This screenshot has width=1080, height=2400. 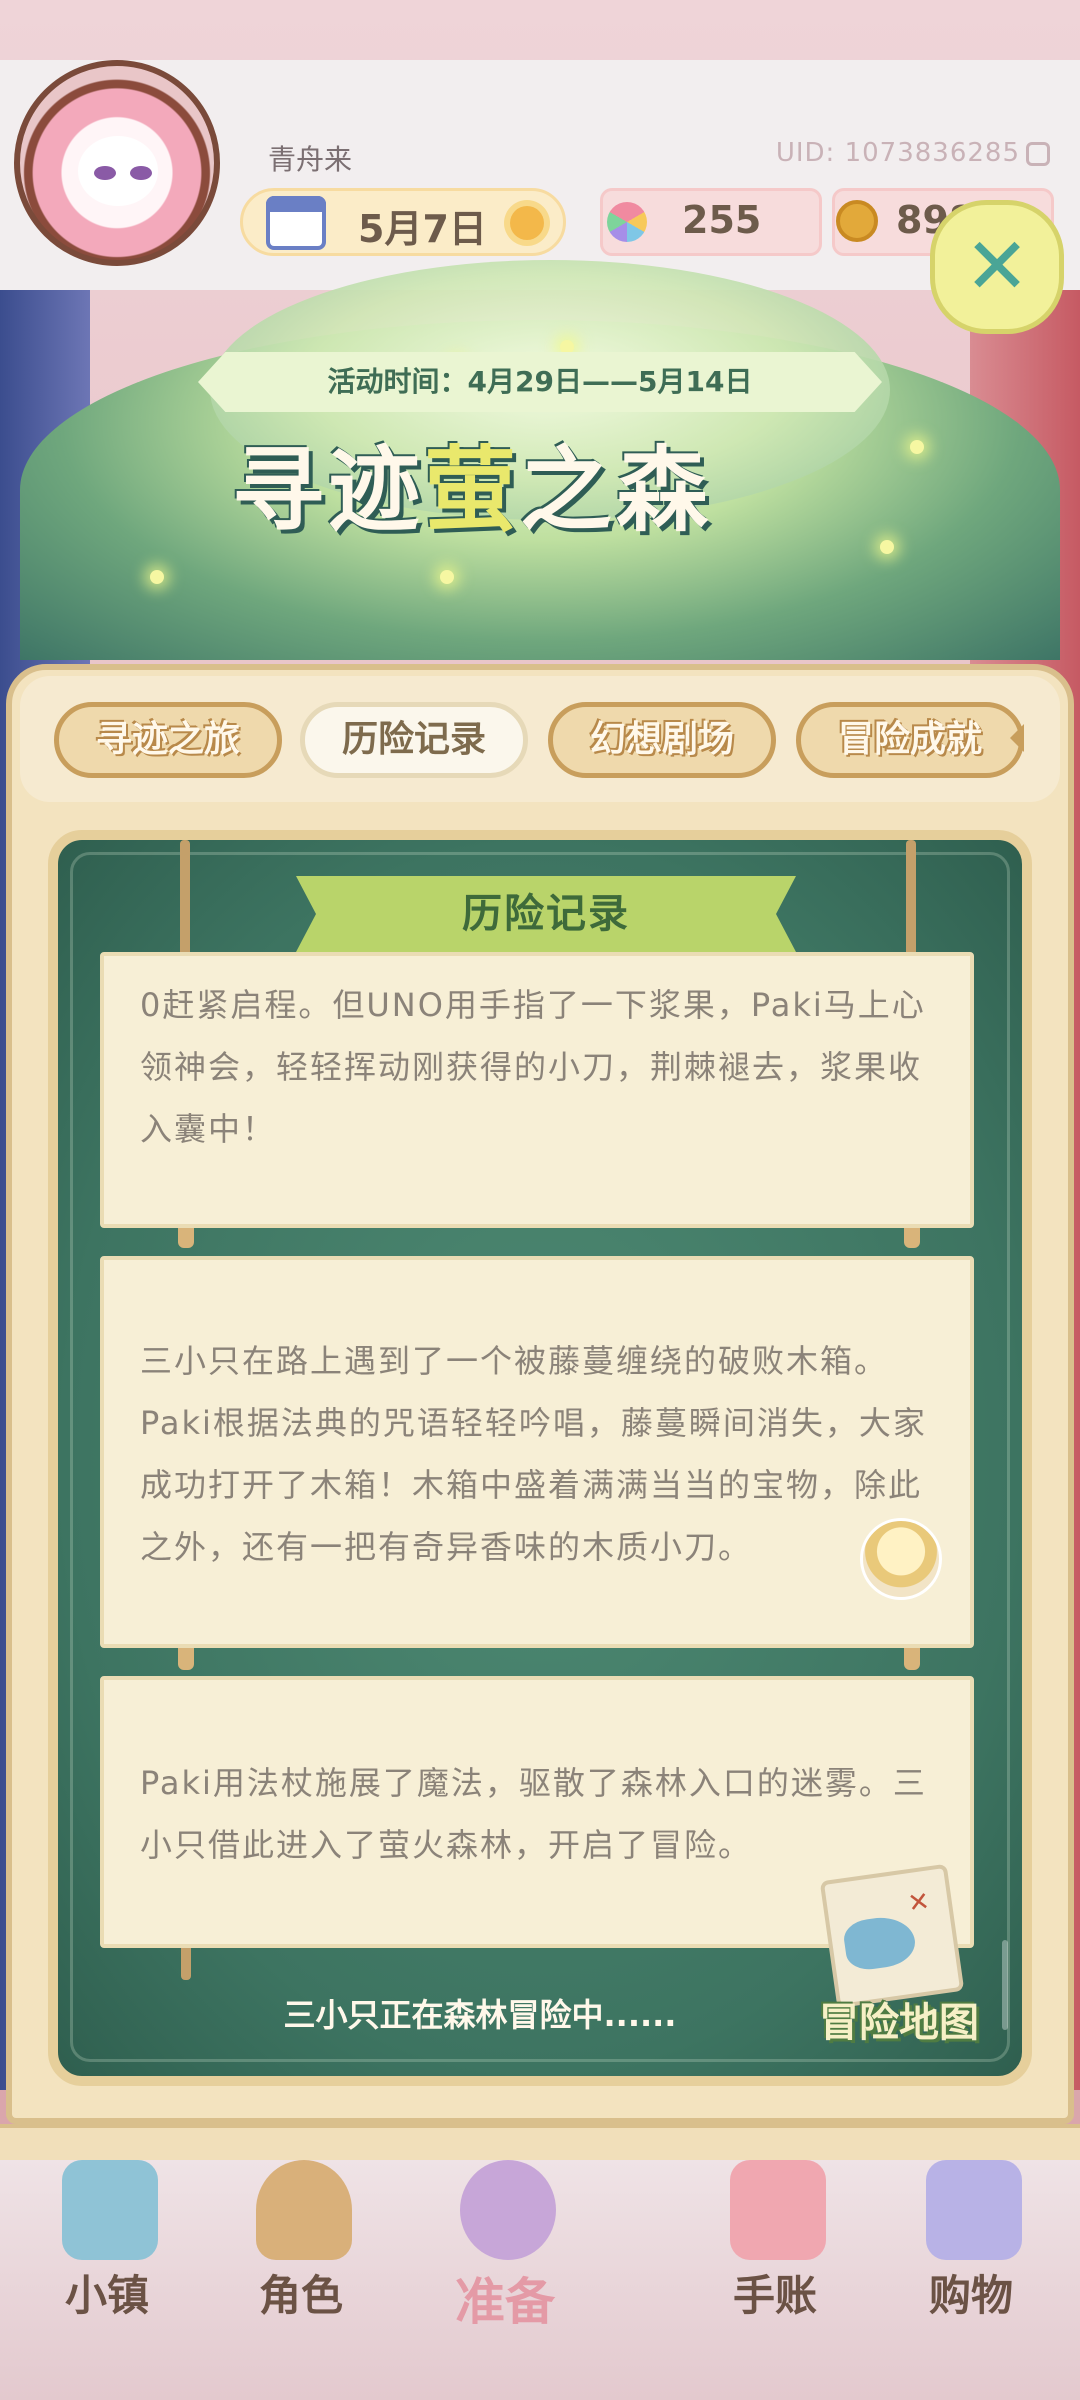 I want to click on adventure-map-button: ✕ 冒险地图, so click(x=899, y=1957).